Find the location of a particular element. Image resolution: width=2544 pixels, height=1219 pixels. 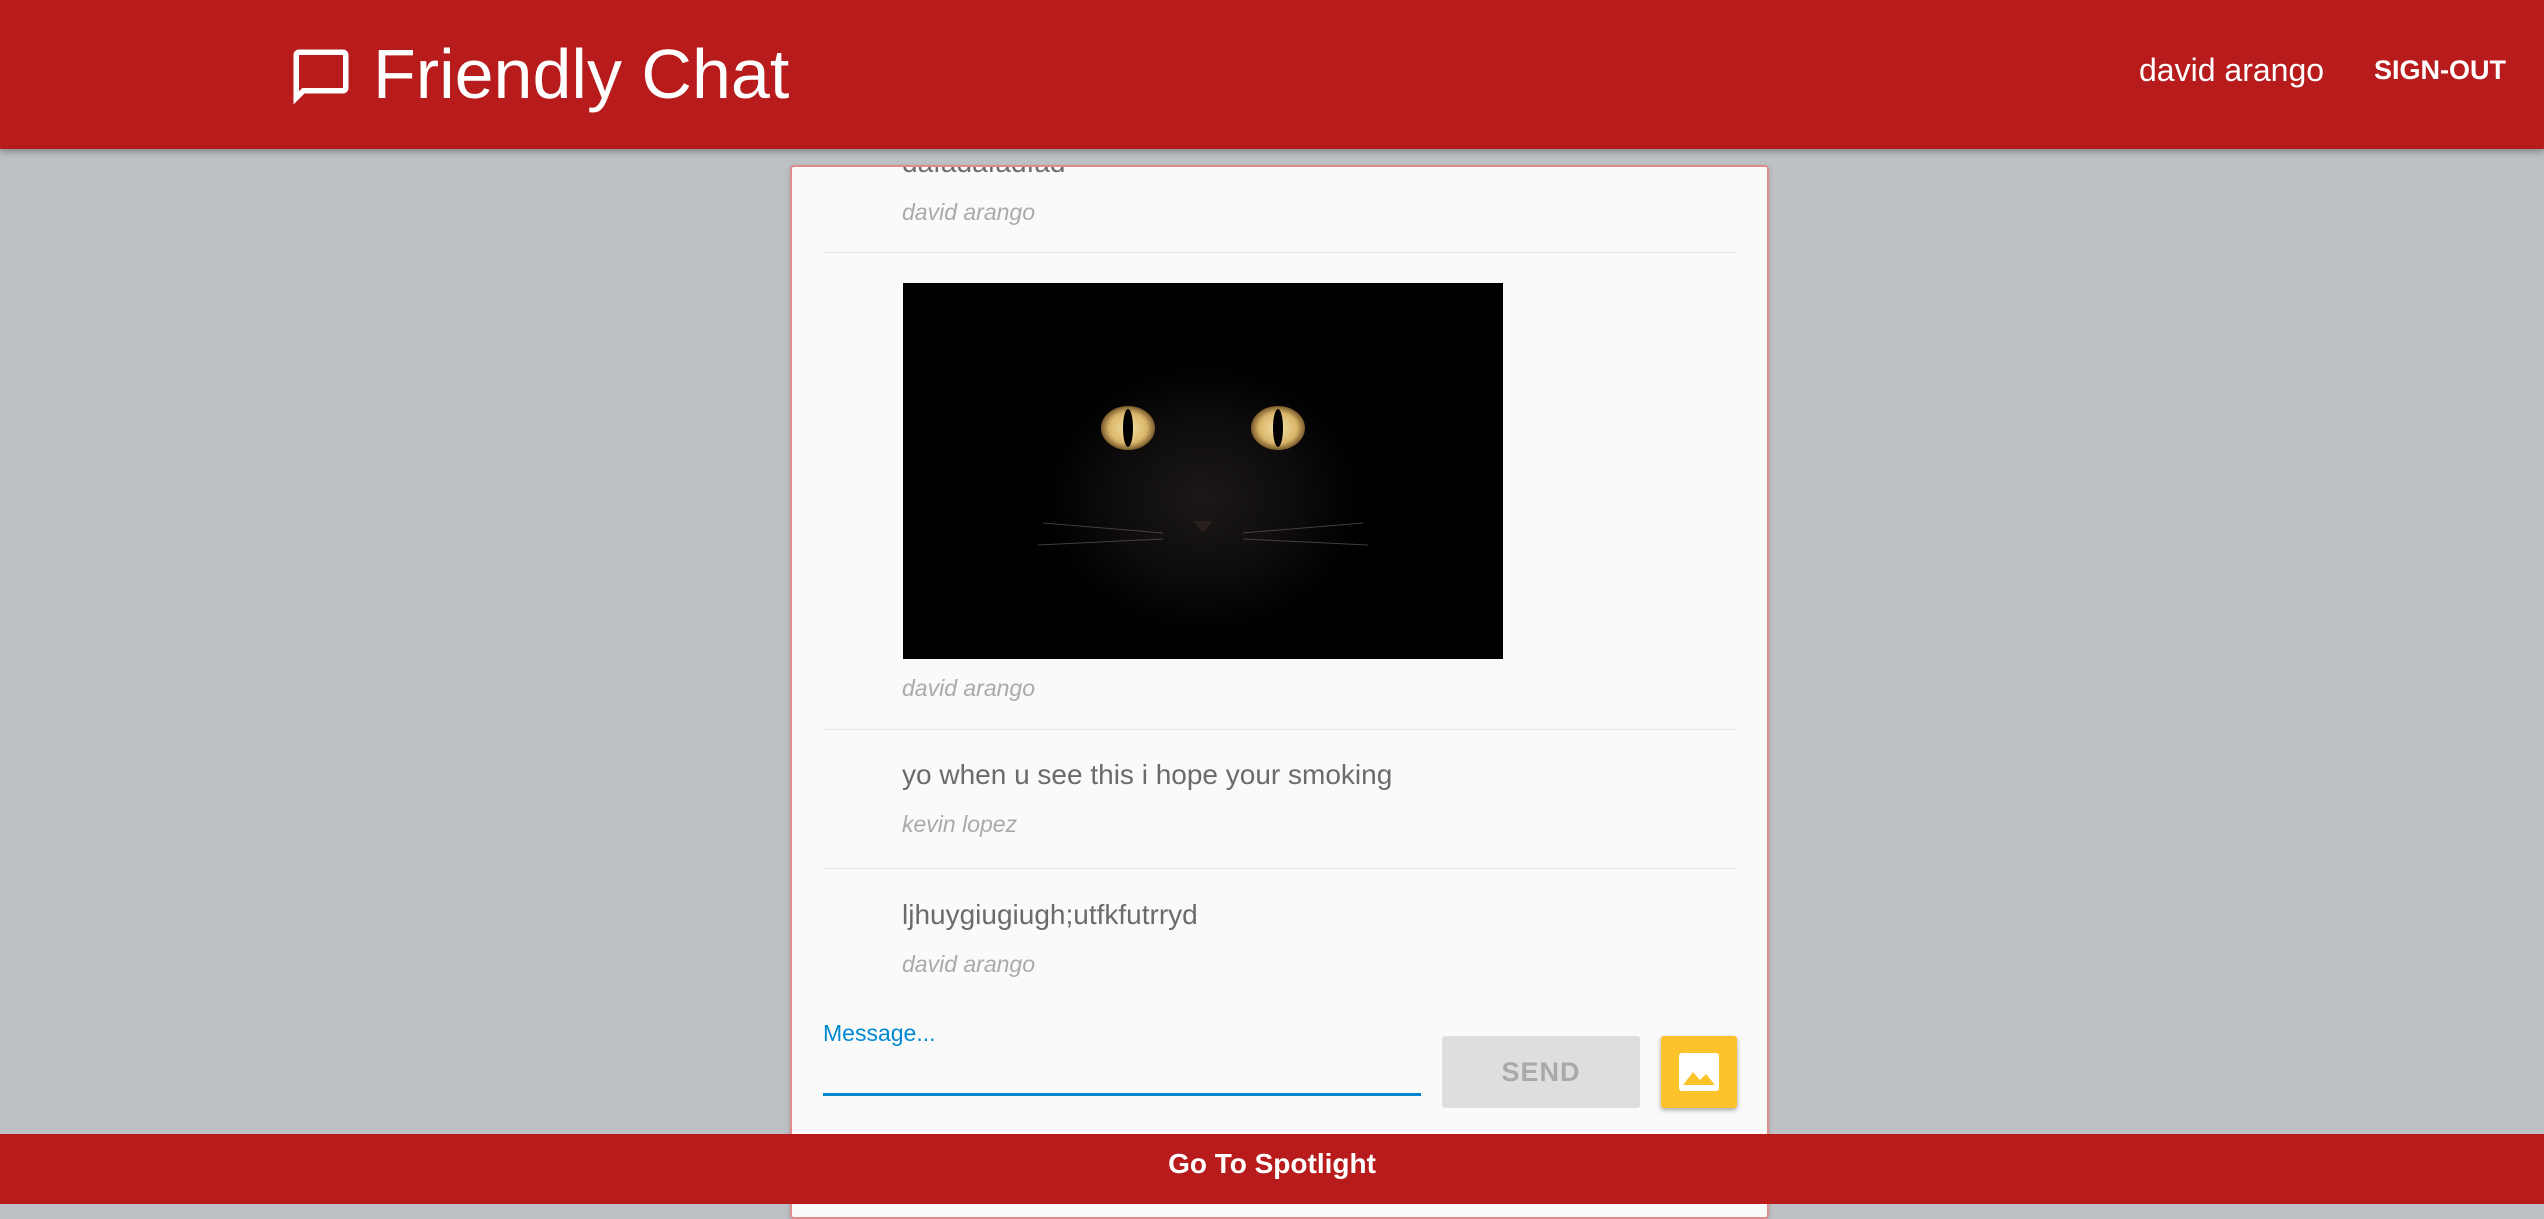

image-icon is located at coordinates (1699, 1072).